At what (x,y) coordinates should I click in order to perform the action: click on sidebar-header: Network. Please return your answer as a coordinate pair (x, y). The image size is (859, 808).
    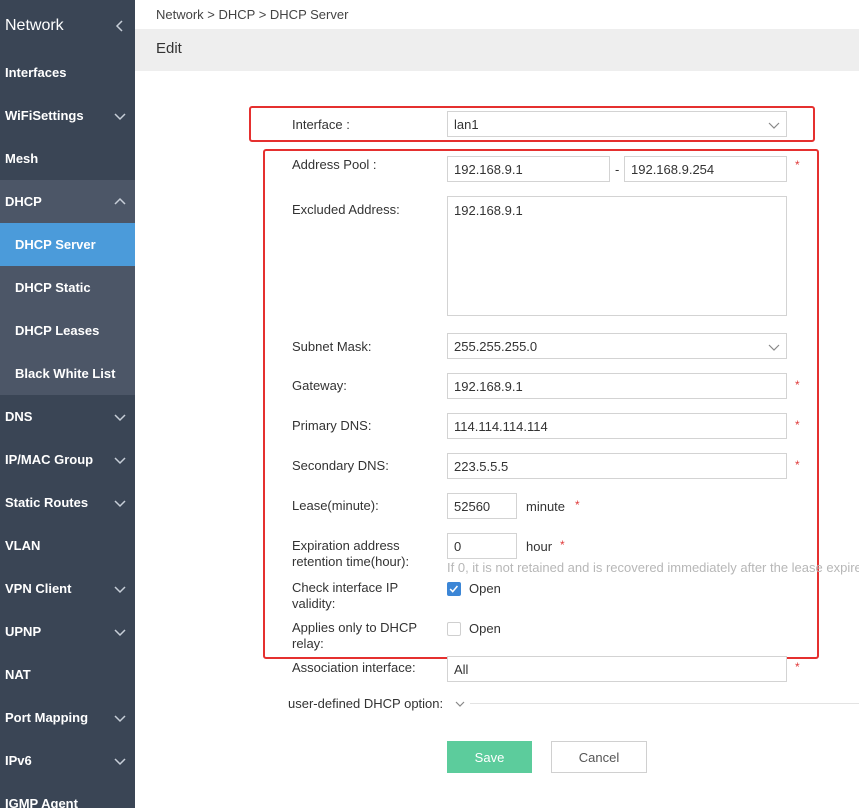
    Looking at the image, I should click on (67, 26).